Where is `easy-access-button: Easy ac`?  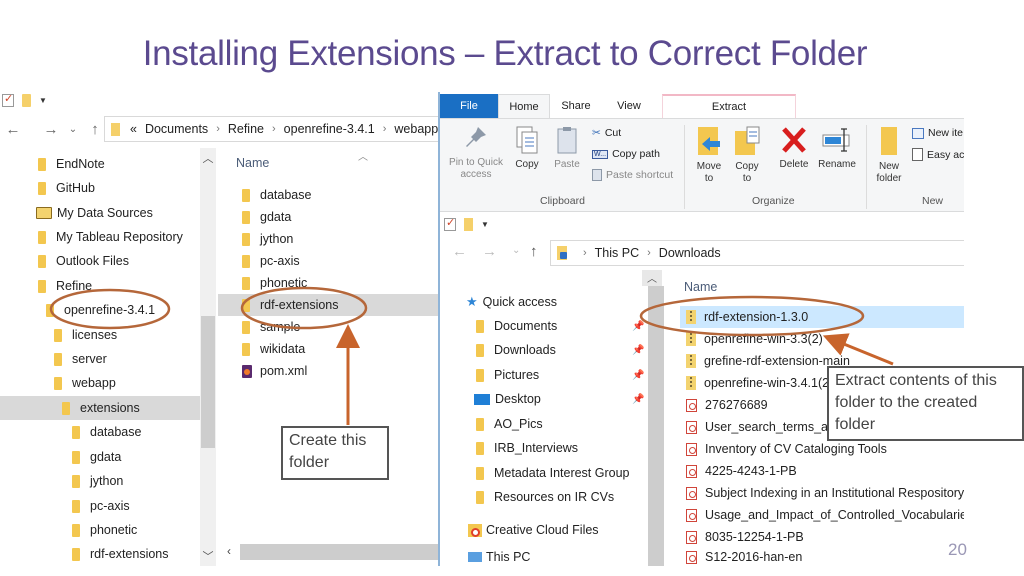
easy-access-button: Easy ac is located at coordinates (938, 154).